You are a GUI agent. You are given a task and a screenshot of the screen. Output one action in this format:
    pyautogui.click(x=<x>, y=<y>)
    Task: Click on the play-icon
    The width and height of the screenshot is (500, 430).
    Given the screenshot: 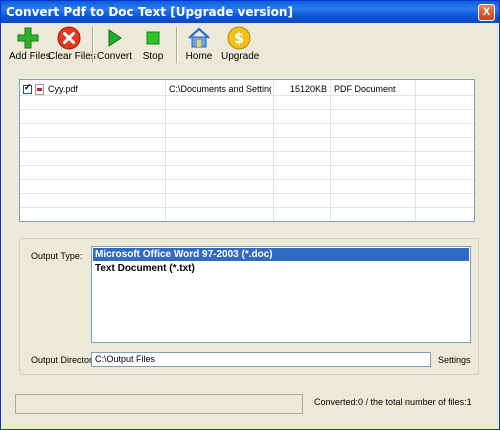 What is the action you would take?
    pyautogui.click(x=115, y=38)
    